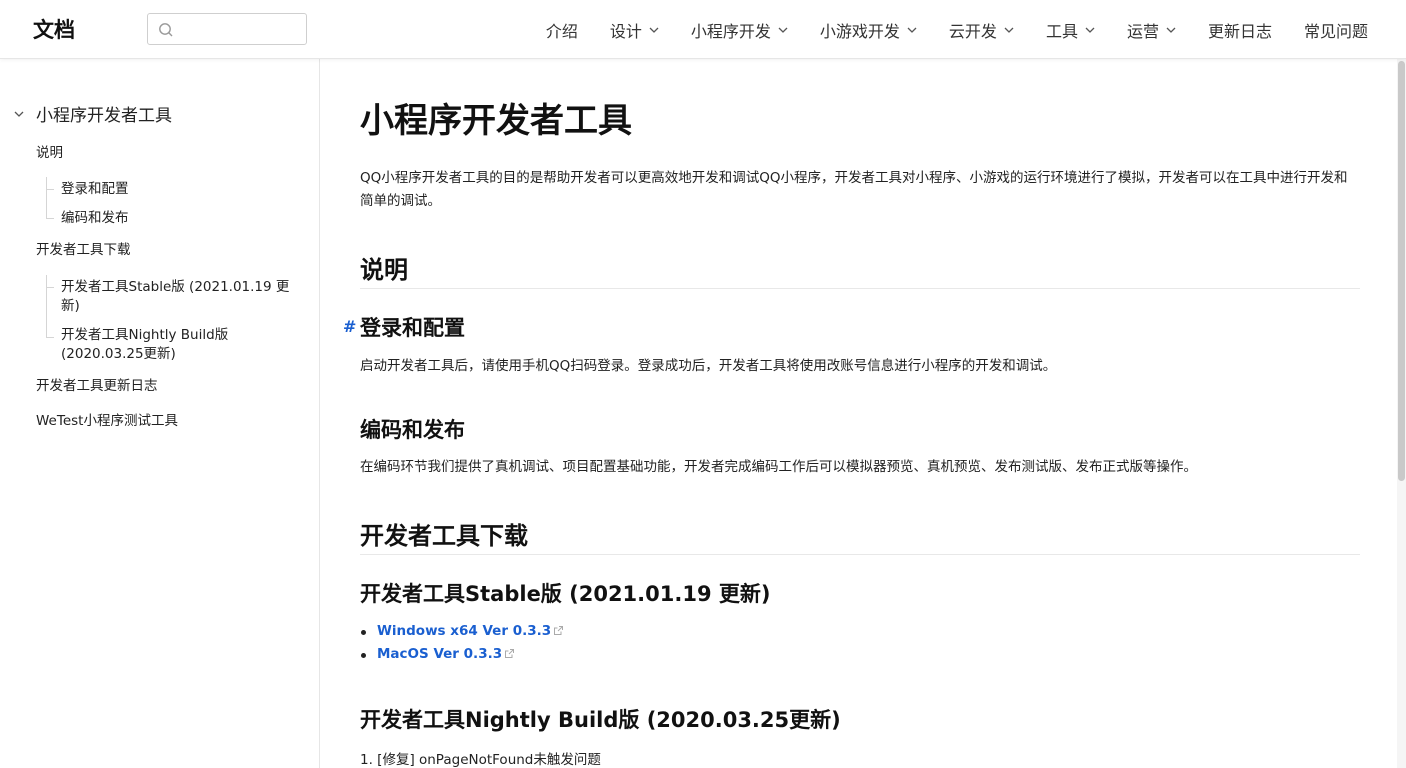 The height and width of the screenshot is (768, 1406). I want to click on download-link-windows: Windows x64 Ver 0.3.3, so click(464, 631).